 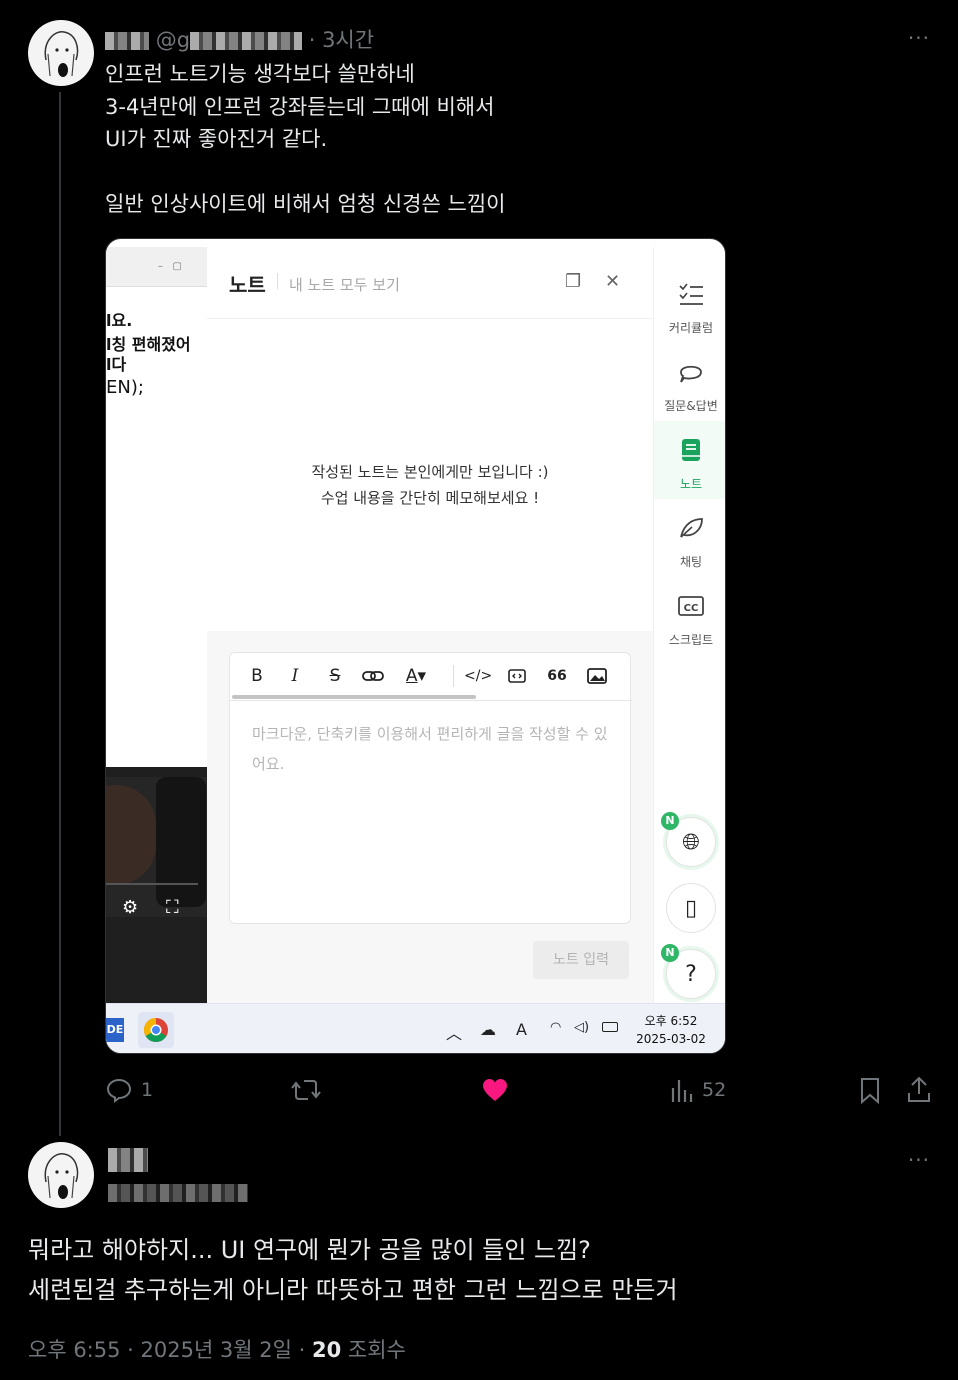 What do you see at coordinates (156, 1030) in the screenshot?
I see `chrome-icon` at bounding box center [156, 1030].